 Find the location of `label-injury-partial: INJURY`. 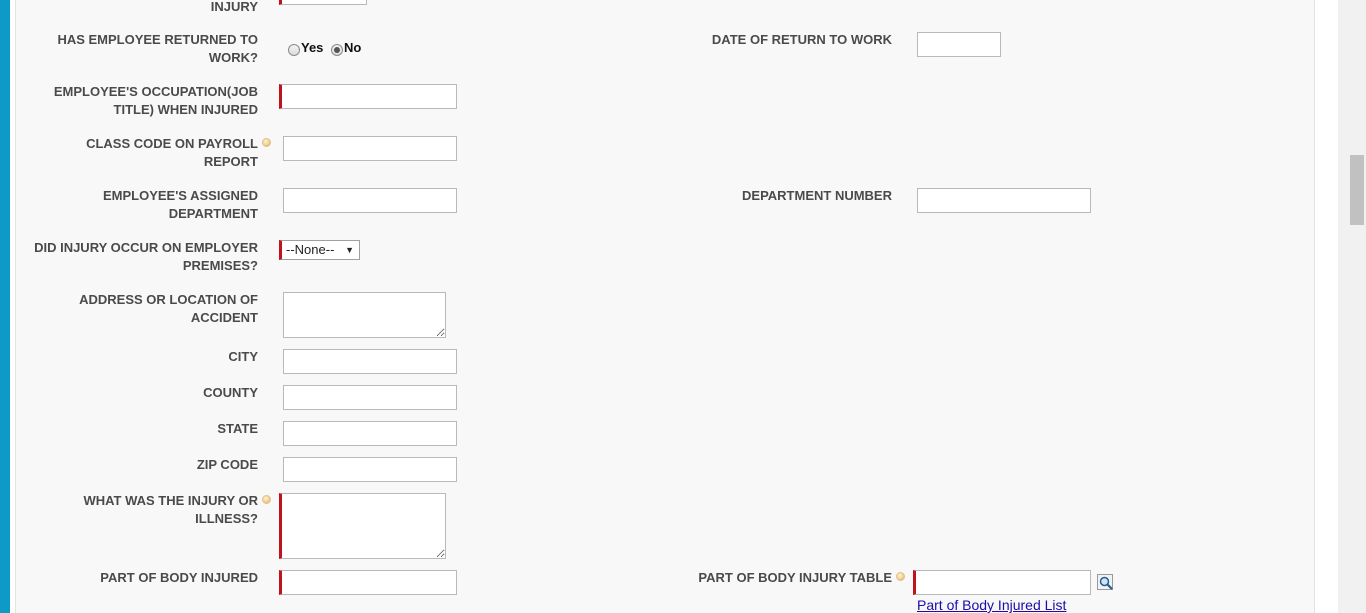

label-injury-partial: INJURY is located at coordinates (234, 7).